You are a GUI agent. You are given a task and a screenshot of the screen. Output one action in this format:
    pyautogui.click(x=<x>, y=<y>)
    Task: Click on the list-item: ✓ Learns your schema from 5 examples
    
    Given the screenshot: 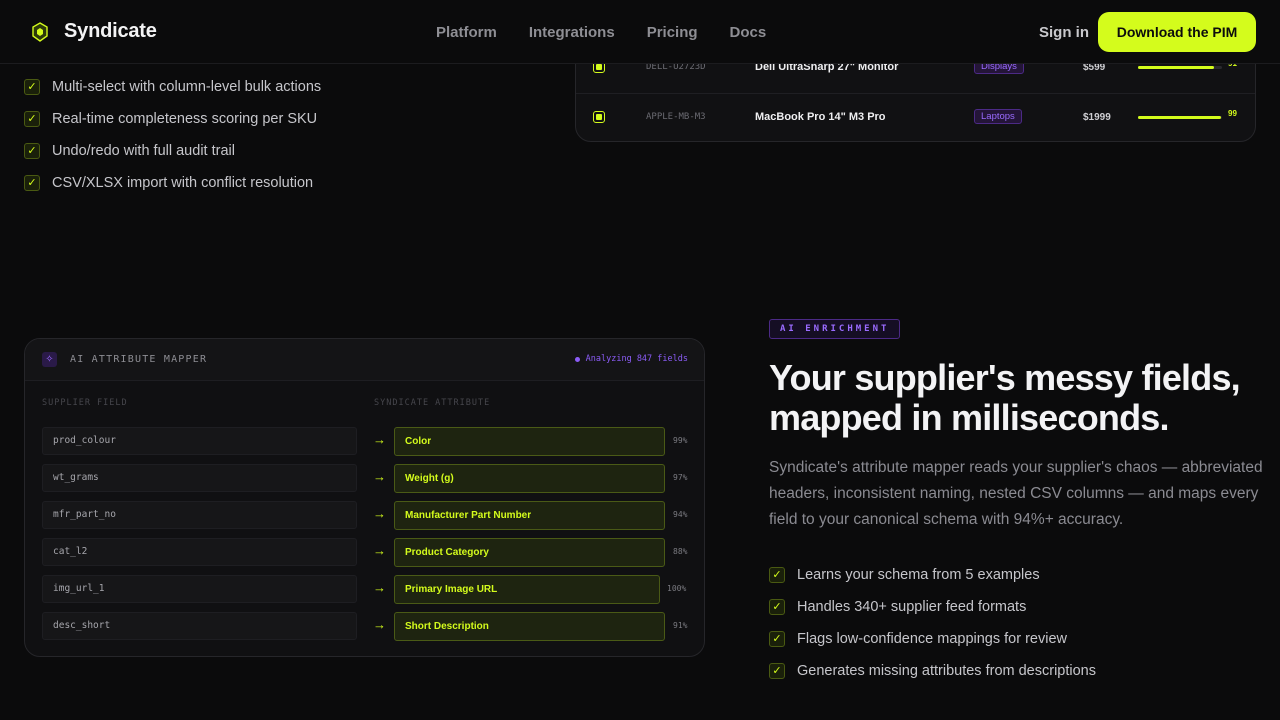 What is the action you would take?
    pyautogui.click(x=932, y=575)
    